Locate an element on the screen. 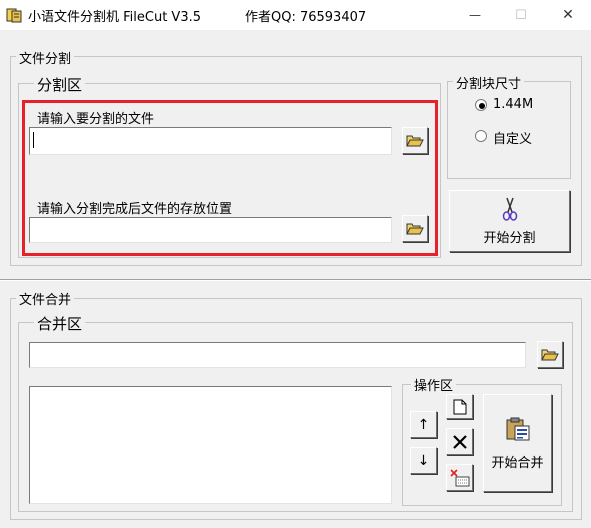  scissors-icon is located at coordinates (509, 209).